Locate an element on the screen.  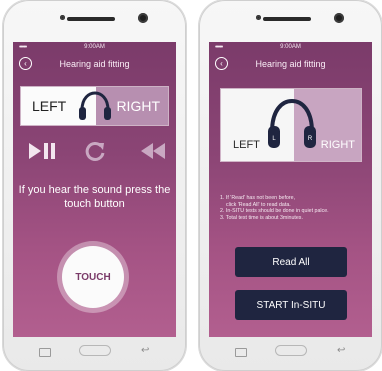
touch-button: TOUCH is located at coordinates (93, 277).